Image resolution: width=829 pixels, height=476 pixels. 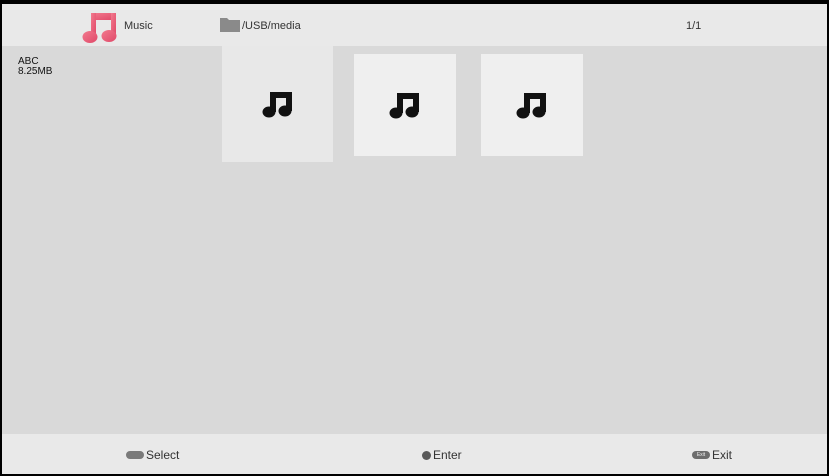 I want to click on current-path: /USB/media, so click(x=271, y=26).